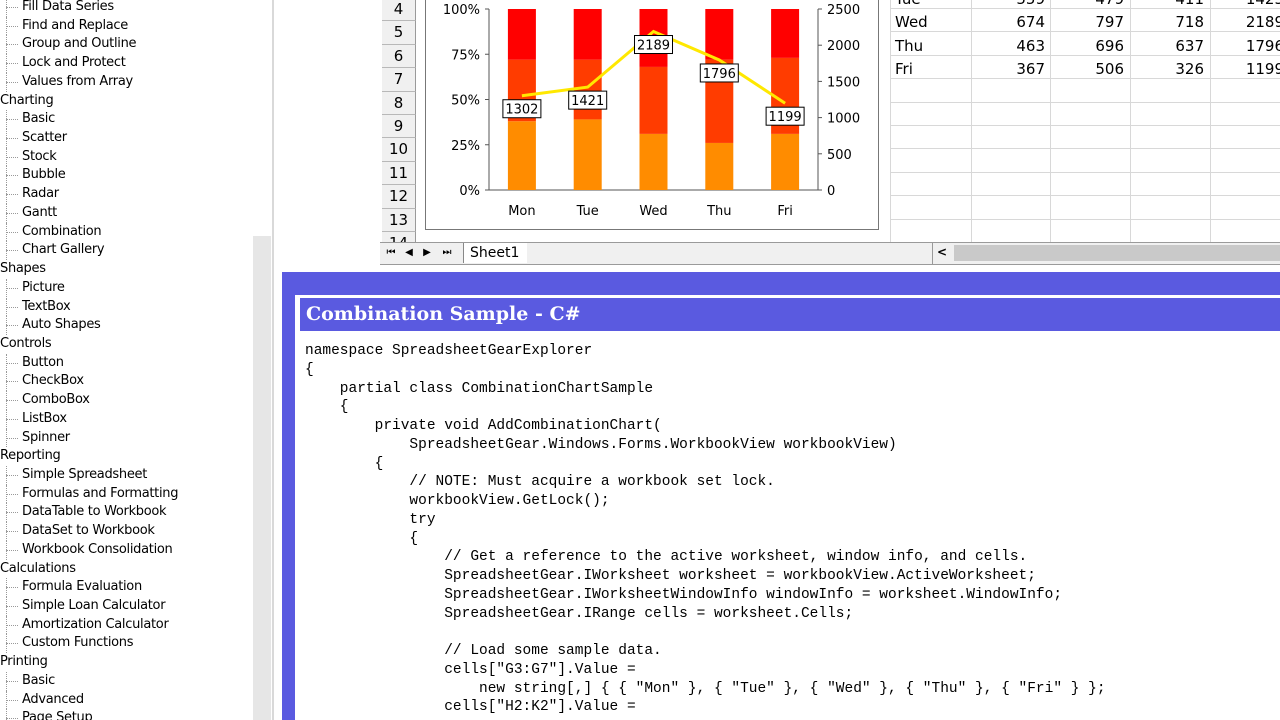 This screenshot has height=720, width=1280. Describe the element at coordinates (66, 63) in the screenshot. I see `tree-item: Lock and Protect` at that location.